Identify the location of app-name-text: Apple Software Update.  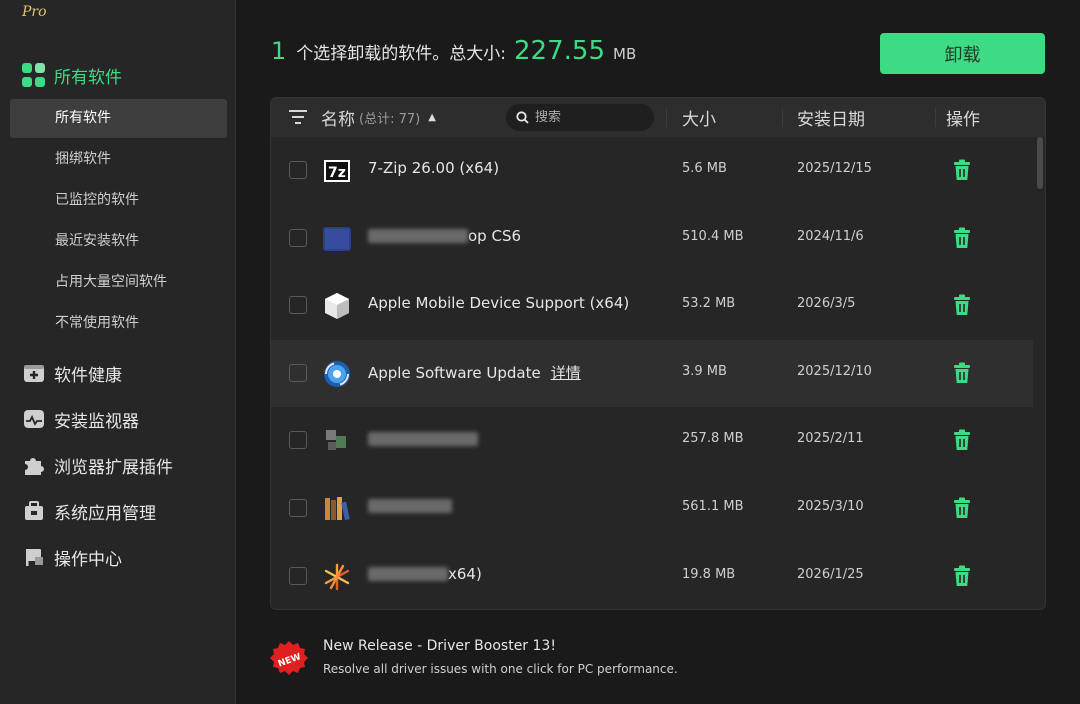
(454, 372).